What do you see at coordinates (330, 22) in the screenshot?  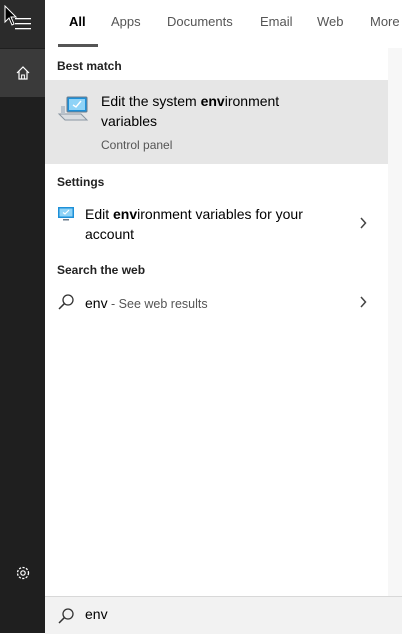 I see `tab-web: Web` at bounding box center [330, 22].